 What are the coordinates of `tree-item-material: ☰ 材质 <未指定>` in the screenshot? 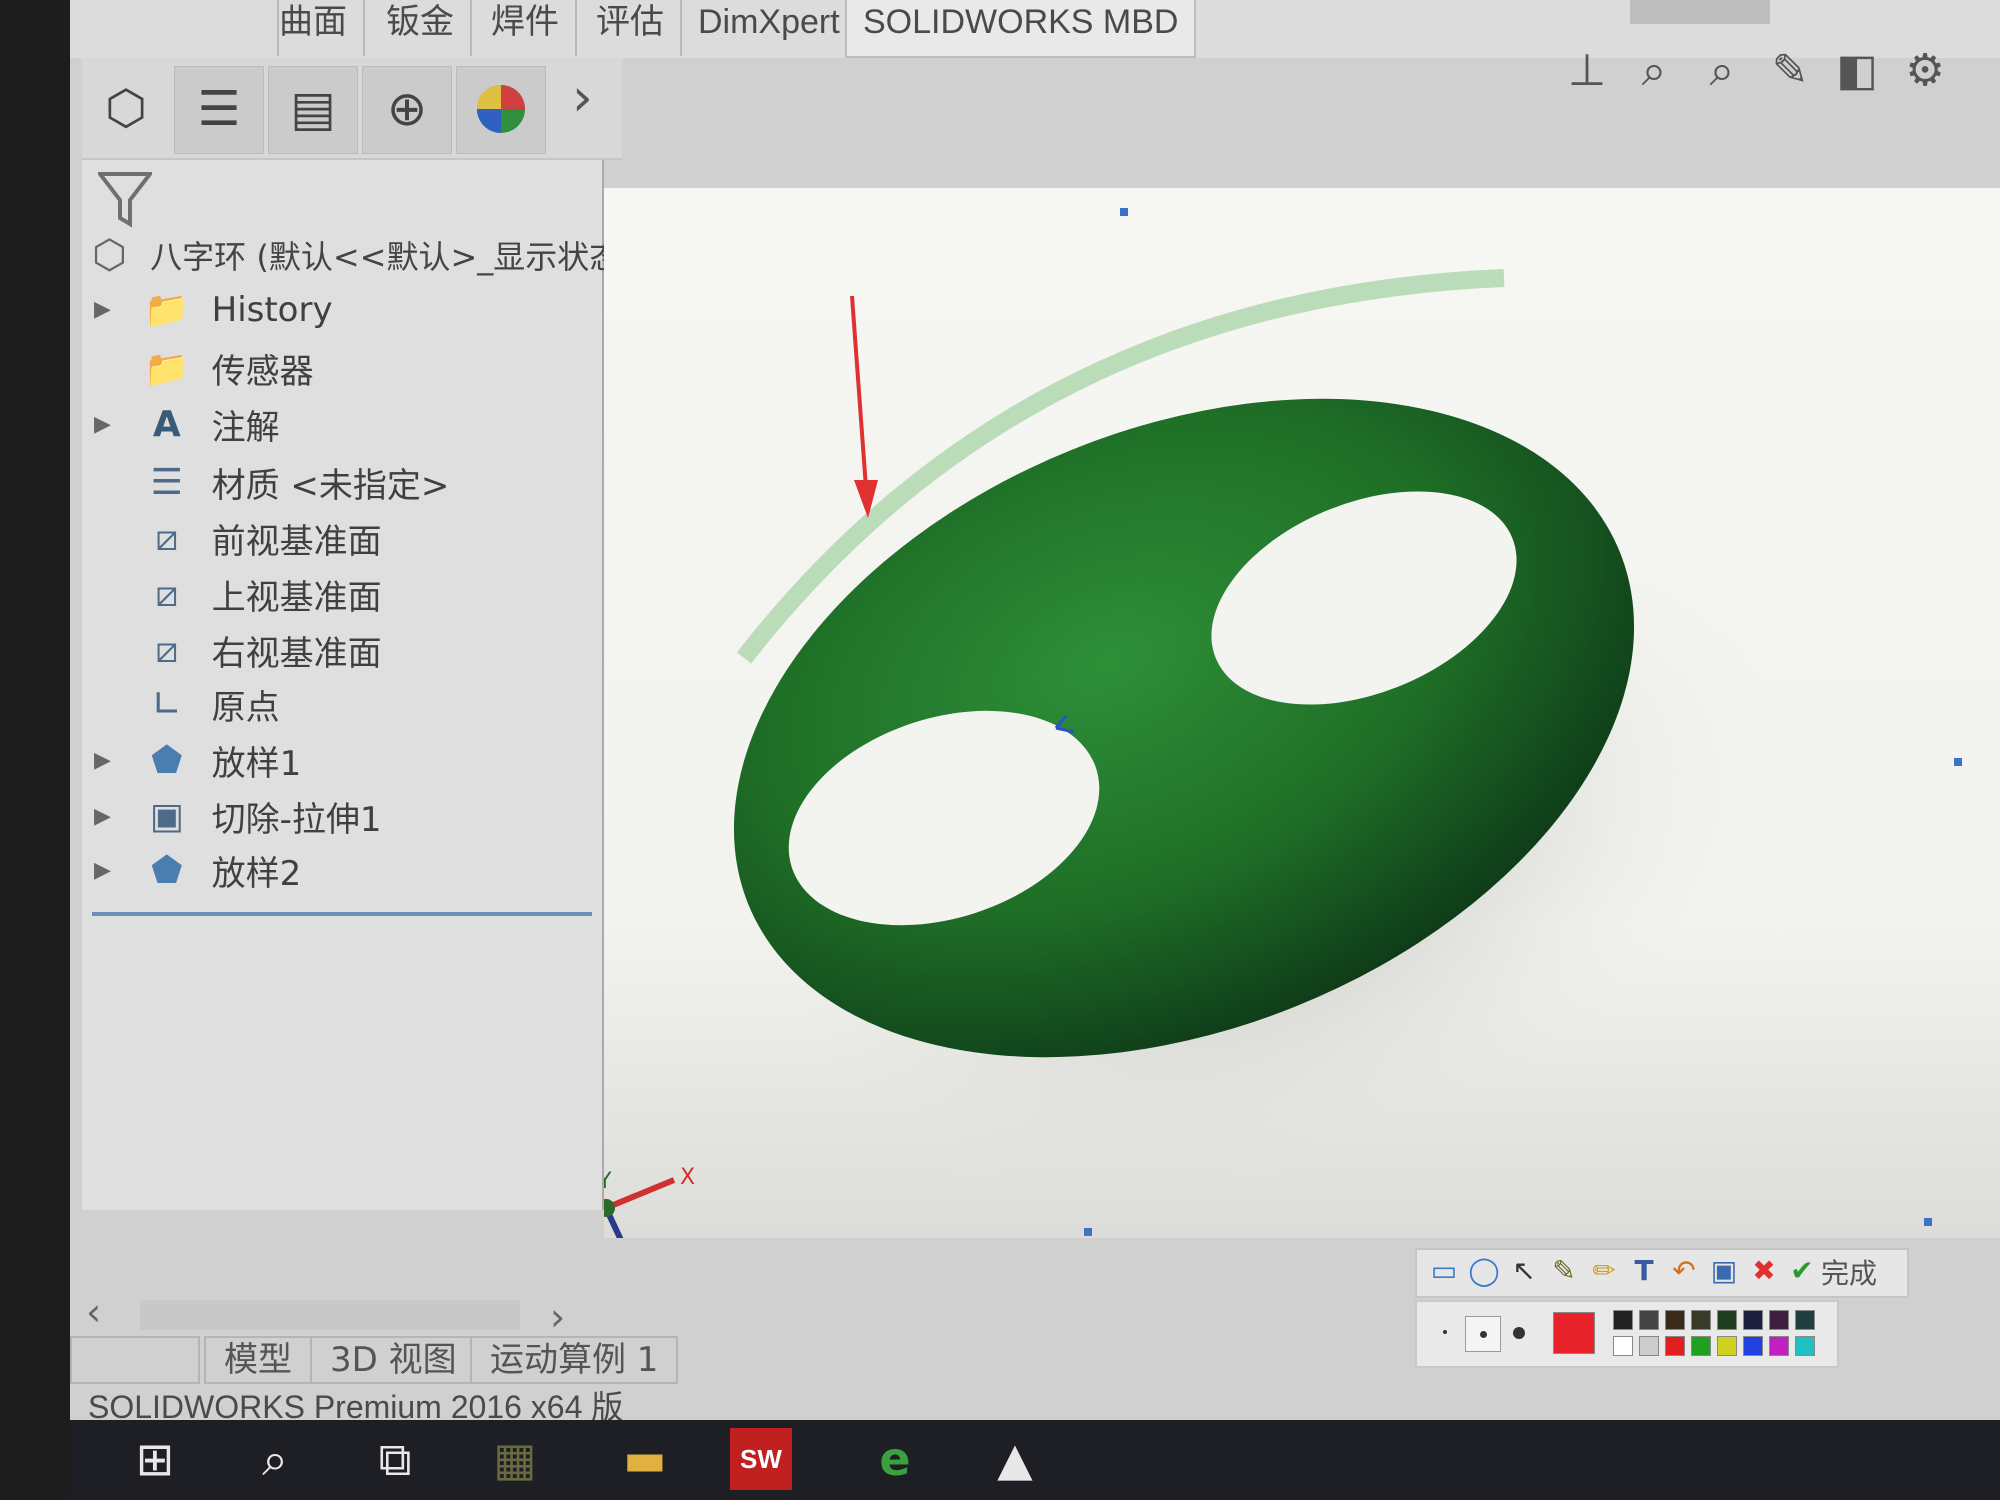 It's located at (272, 484).